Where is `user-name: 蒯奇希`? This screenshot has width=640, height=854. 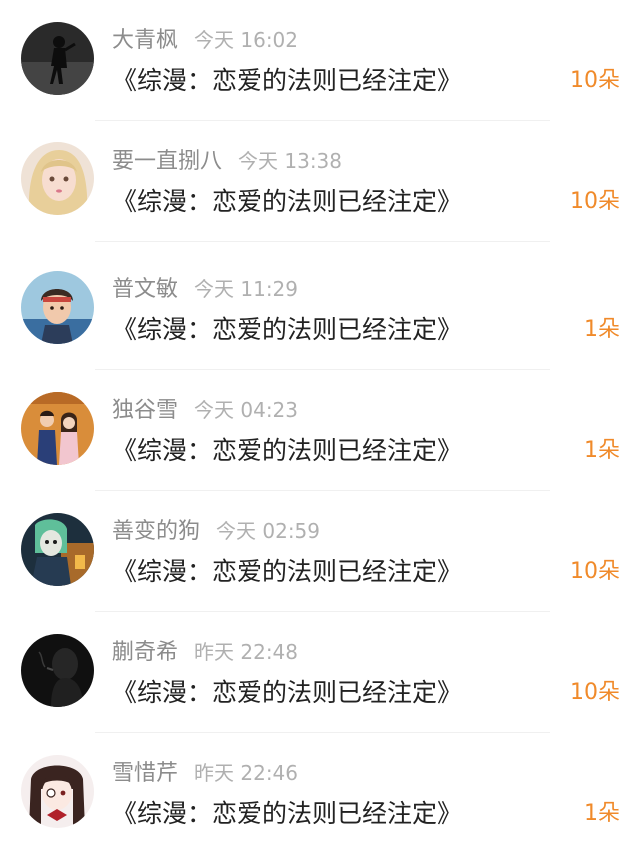
user-name: 蒯奇希 is located at coordinates (145, 652).